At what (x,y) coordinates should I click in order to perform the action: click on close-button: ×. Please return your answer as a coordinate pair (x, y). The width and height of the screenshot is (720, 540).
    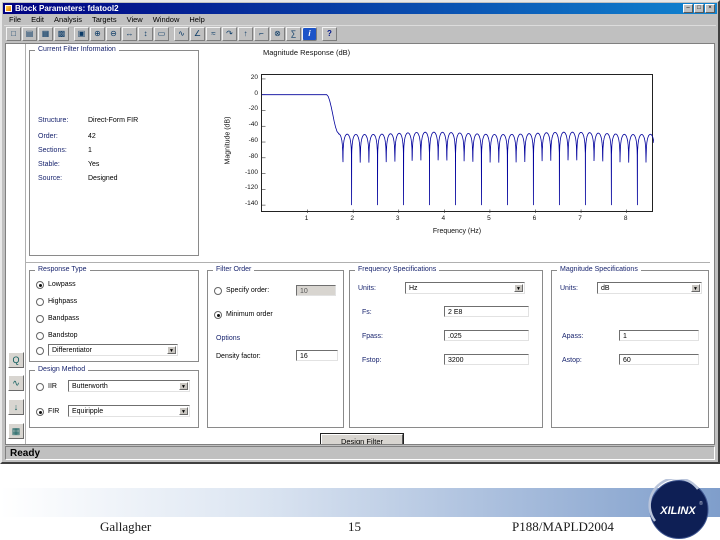
    Looking at the image, I should click on (710, 8).